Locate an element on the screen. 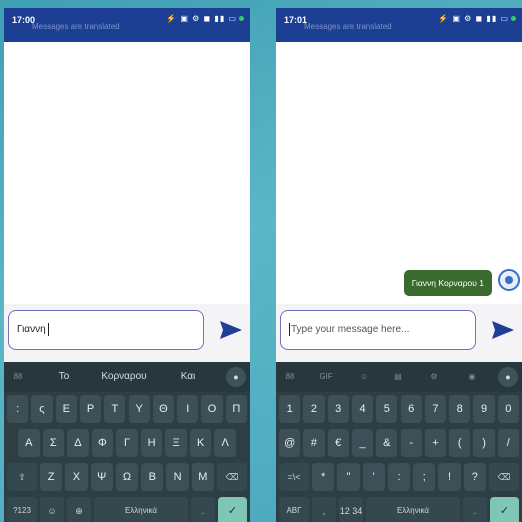 Image resolution: width=522 pixels, height=522 pixels. key-2-3: € is located at coordinates (338, 443).